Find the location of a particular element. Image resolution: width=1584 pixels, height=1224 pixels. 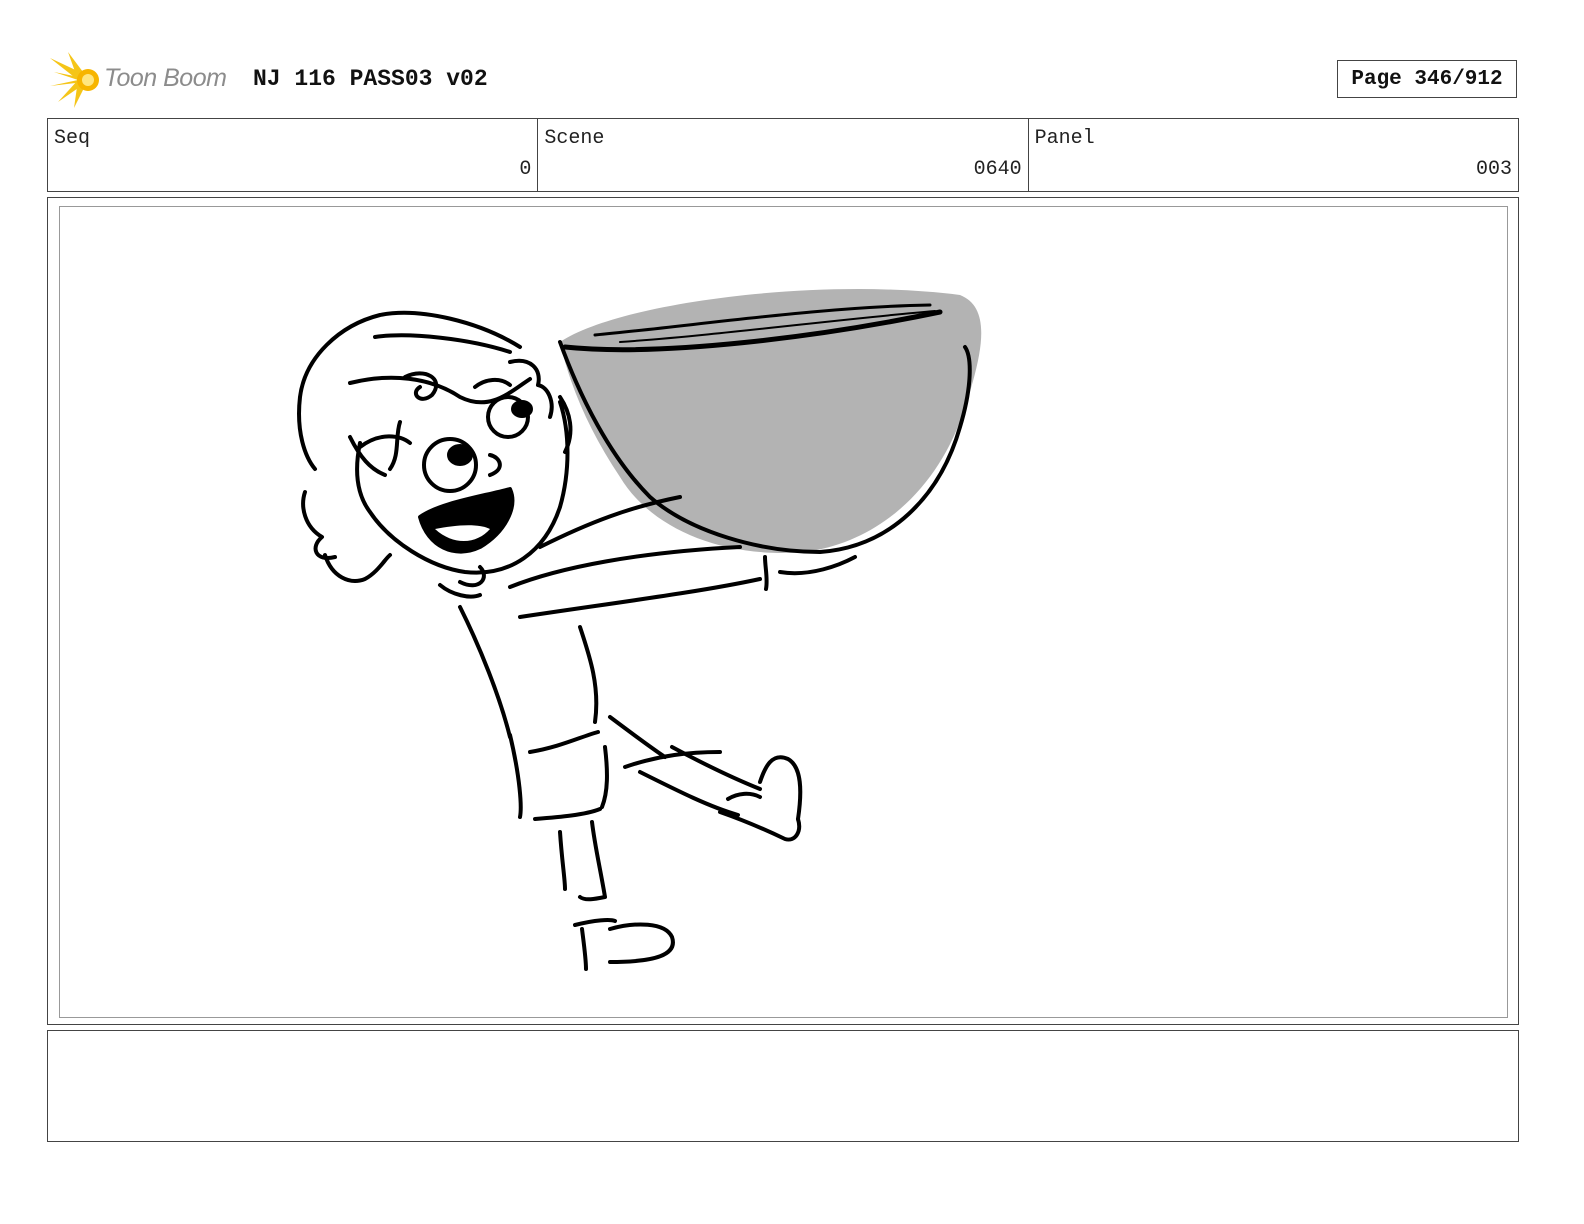

panel-label: Panel is located at coordinates (1064, 138).